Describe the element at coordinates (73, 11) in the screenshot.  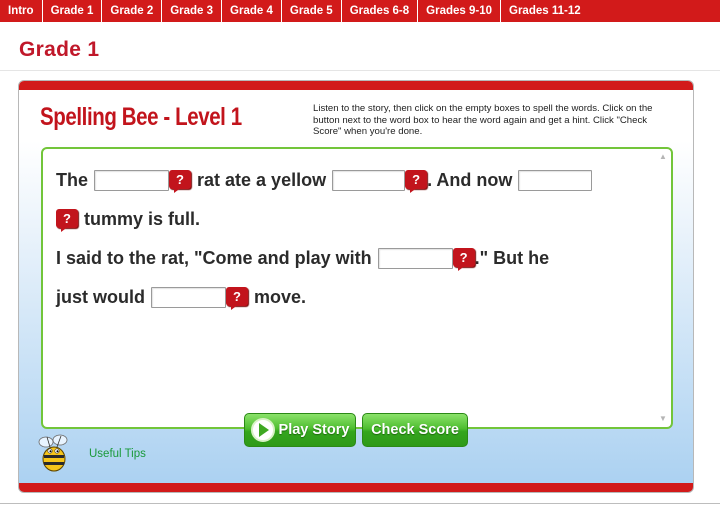
I see `tab-grade-1: Grade 1` at that location.